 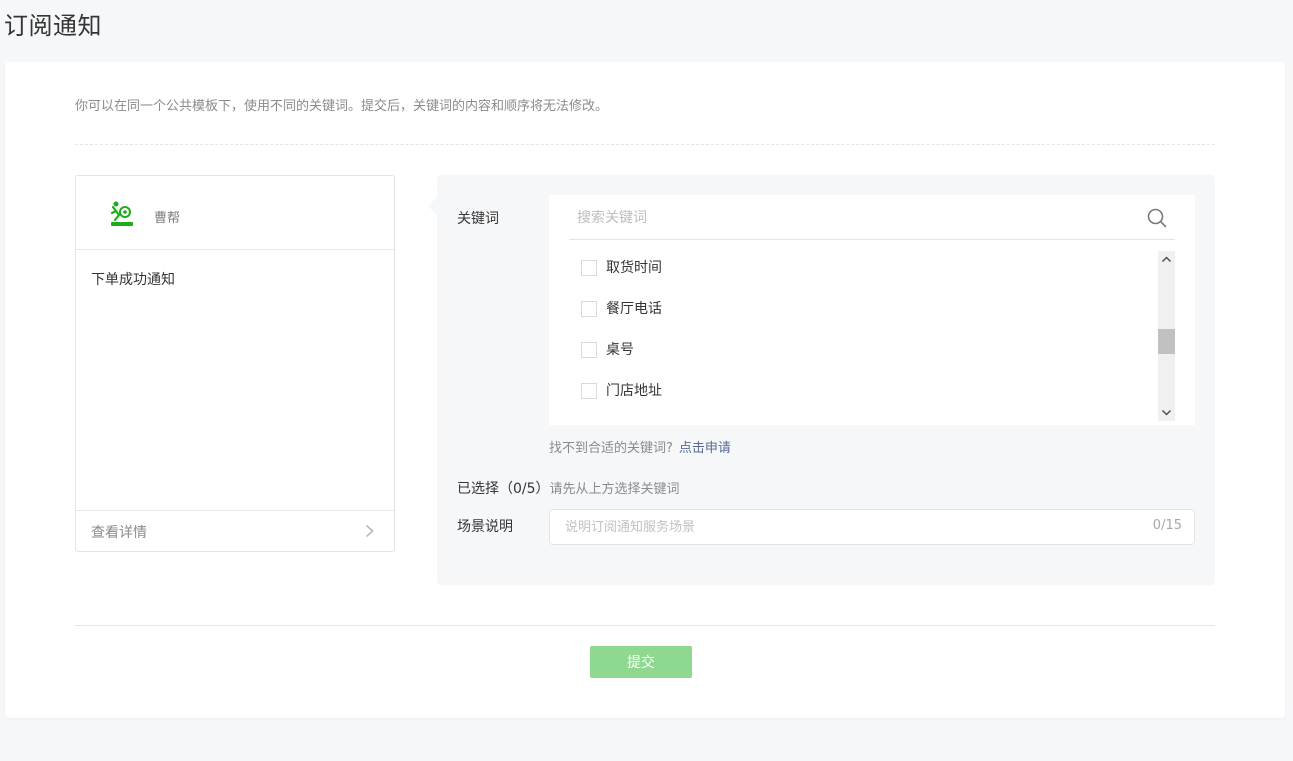 I want to click on preview-header: 曹帮, so click(x=235, y=213).